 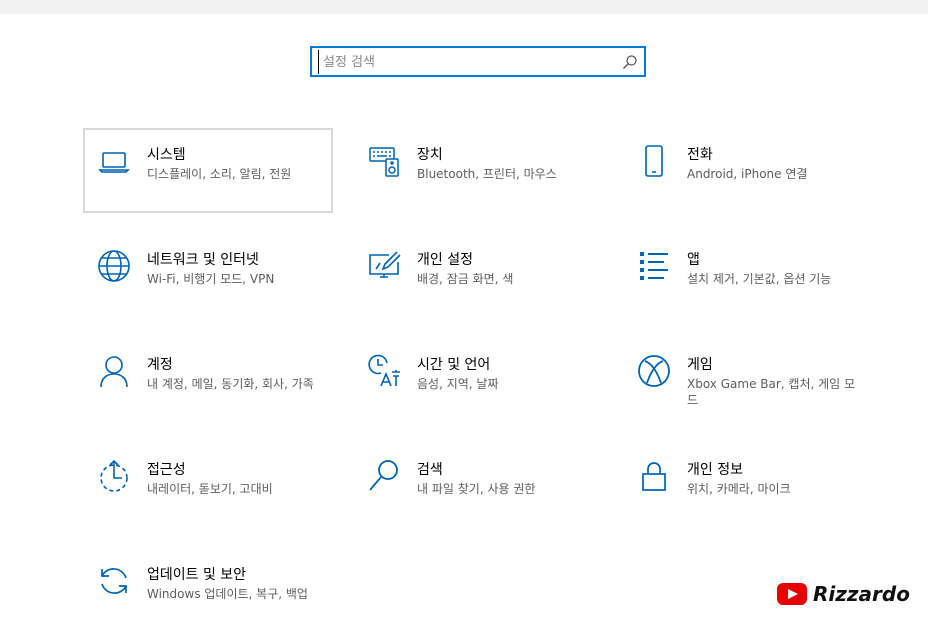 I want to click on tile-title: 게임, so click(x=700, y=365).